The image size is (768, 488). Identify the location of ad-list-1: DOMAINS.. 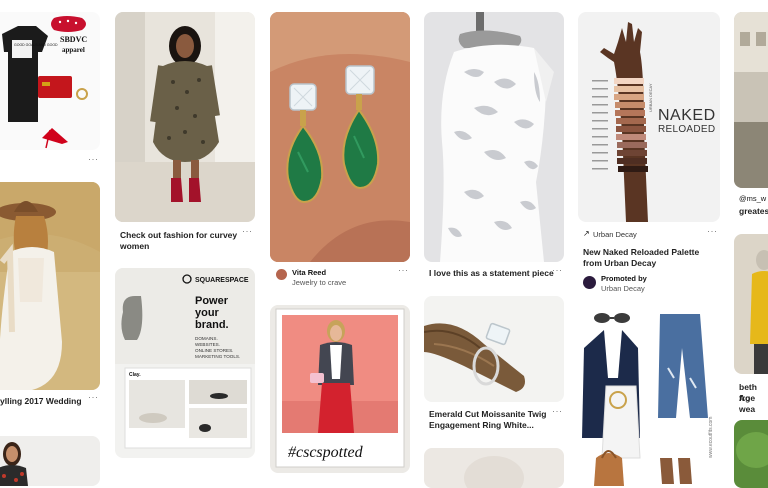
(206, 338).